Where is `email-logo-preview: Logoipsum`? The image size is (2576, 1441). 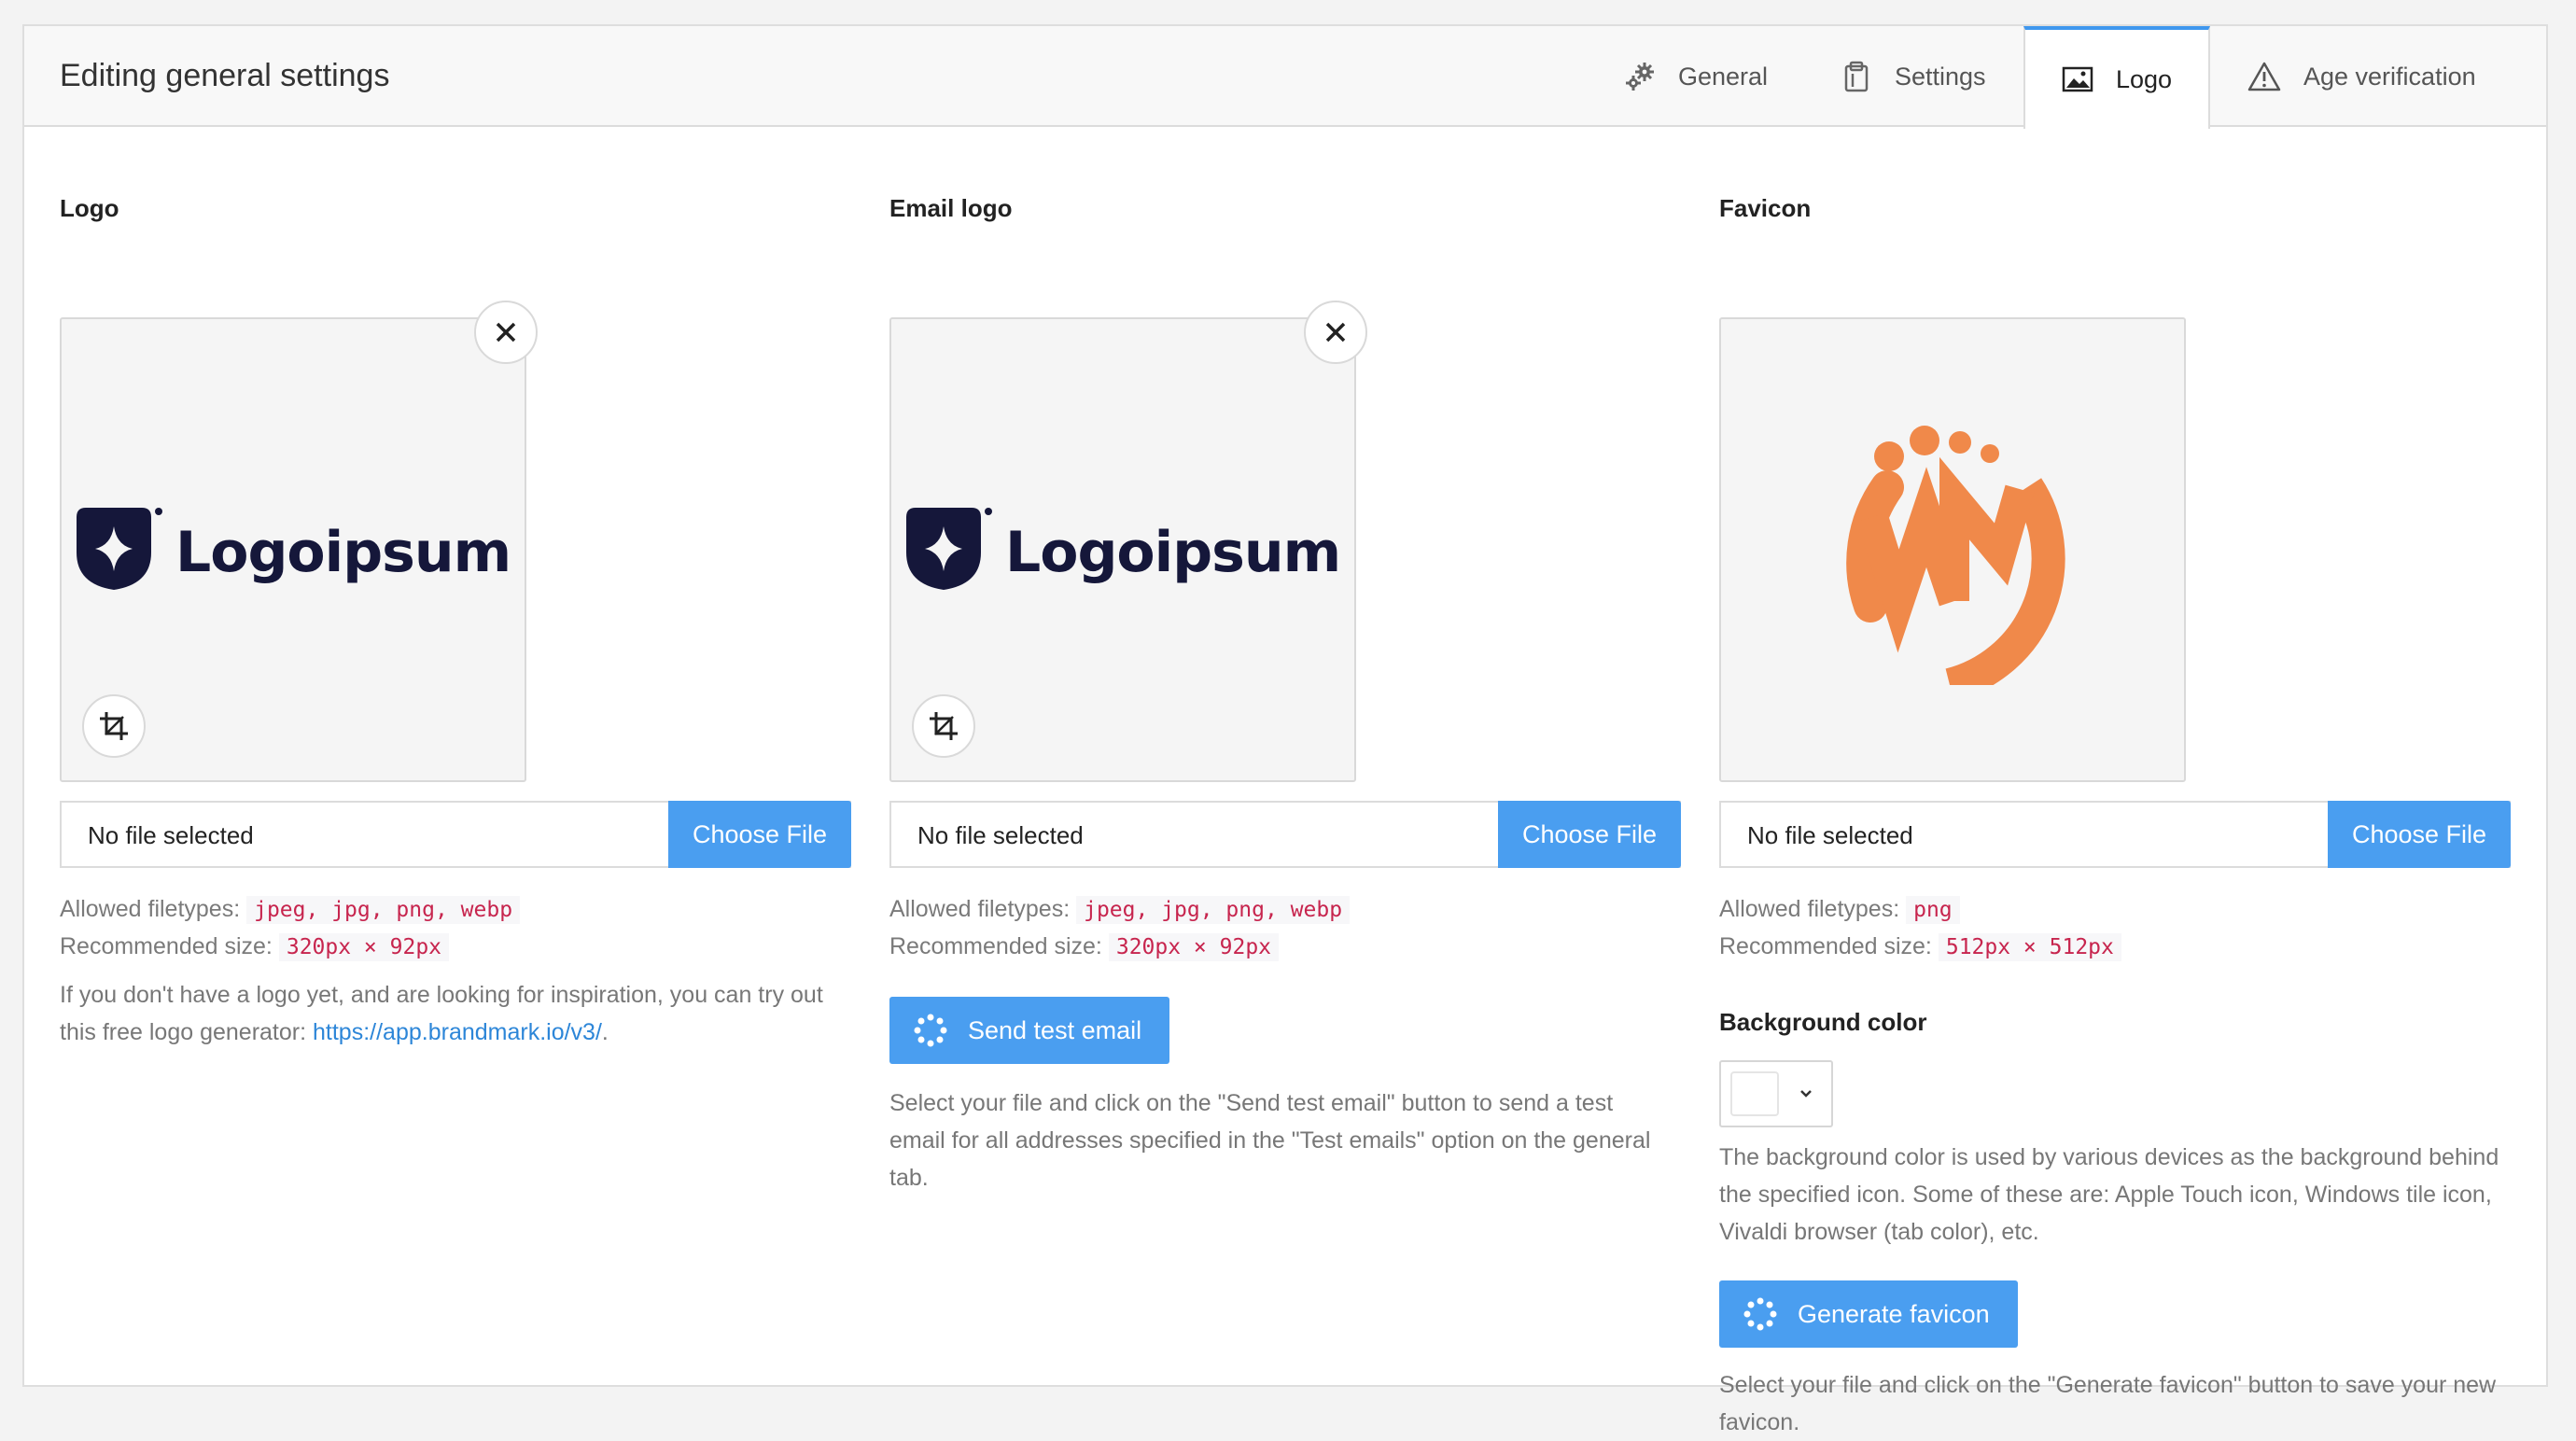
email-logo-preview: Logoipsum is located at coordinates (1128, 541).